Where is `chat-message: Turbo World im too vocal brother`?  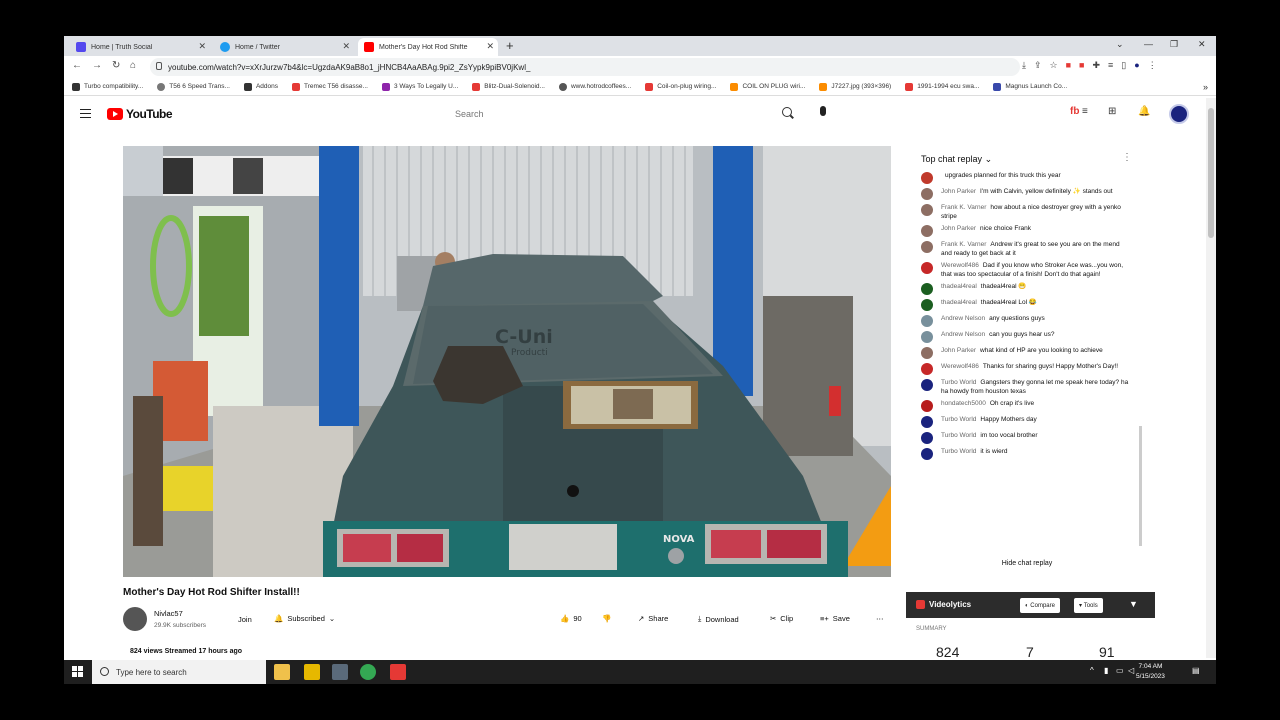
chat-message: Turbo World im too vocal brother is located at coordinates (1026, 437).